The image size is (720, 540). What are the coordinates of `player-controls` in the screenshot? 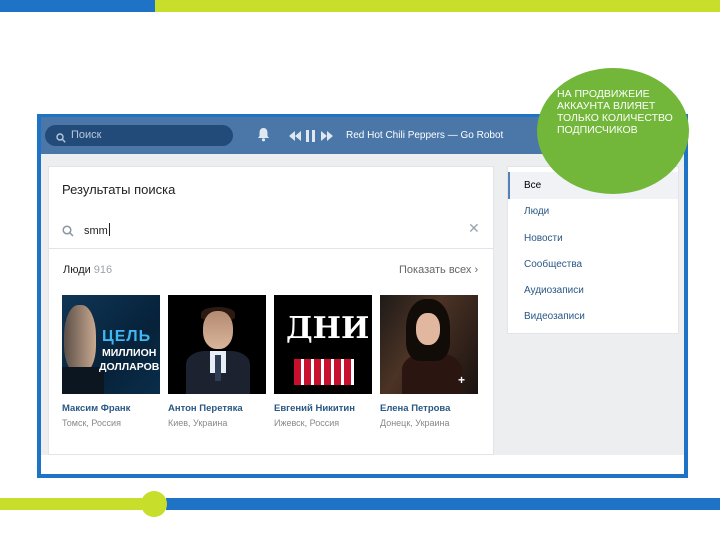 It's located at (312, 138).